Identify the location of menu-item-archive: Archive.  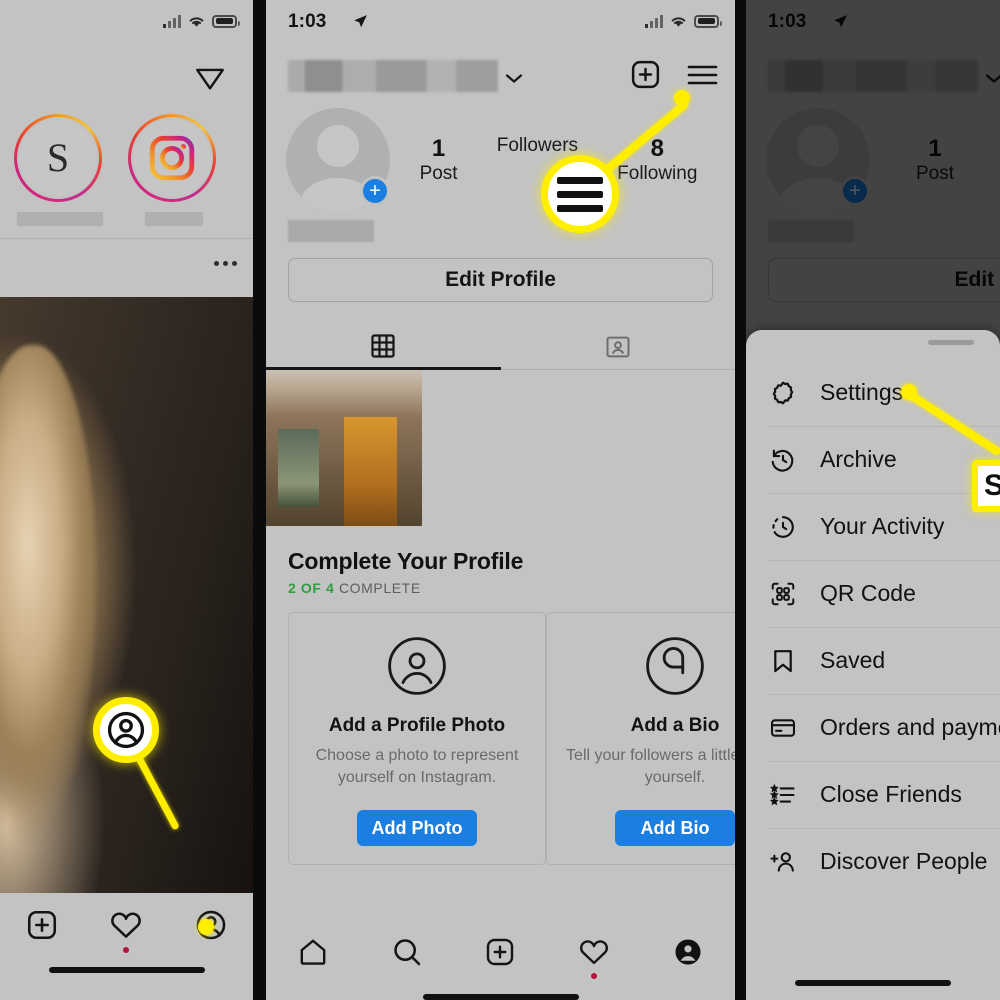
(873, 459).